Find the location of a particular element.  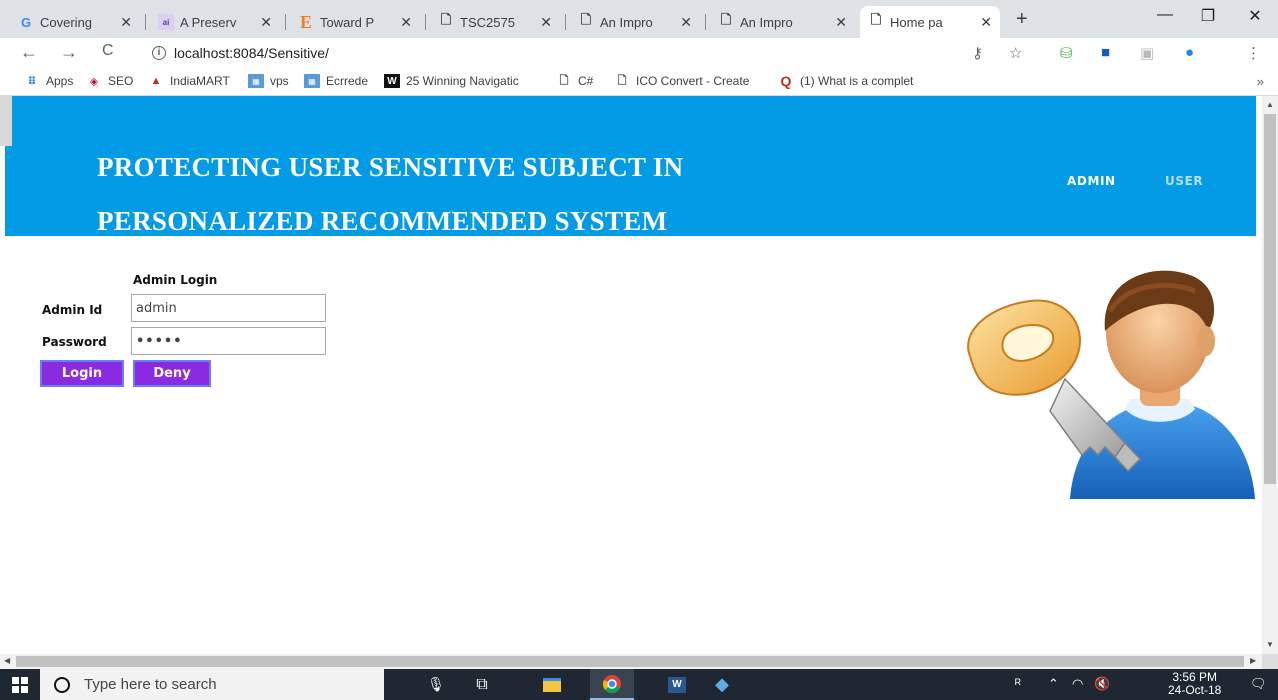

scrollbar-corner is located at coordinates (1270, 661).